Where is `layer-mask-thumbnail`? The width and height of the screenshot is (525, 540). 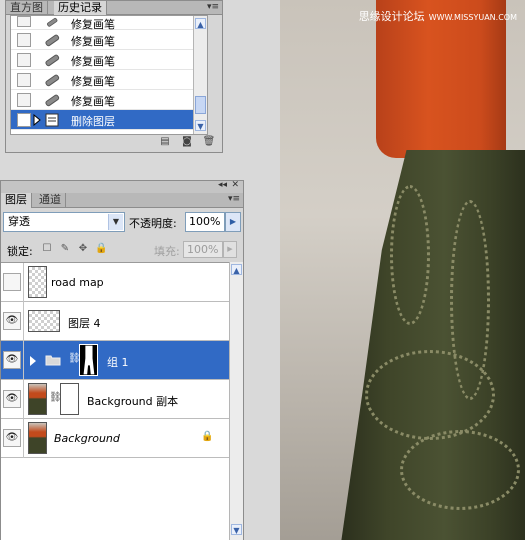 layer-mask-thumbnail is located at coordinates (69, 399).